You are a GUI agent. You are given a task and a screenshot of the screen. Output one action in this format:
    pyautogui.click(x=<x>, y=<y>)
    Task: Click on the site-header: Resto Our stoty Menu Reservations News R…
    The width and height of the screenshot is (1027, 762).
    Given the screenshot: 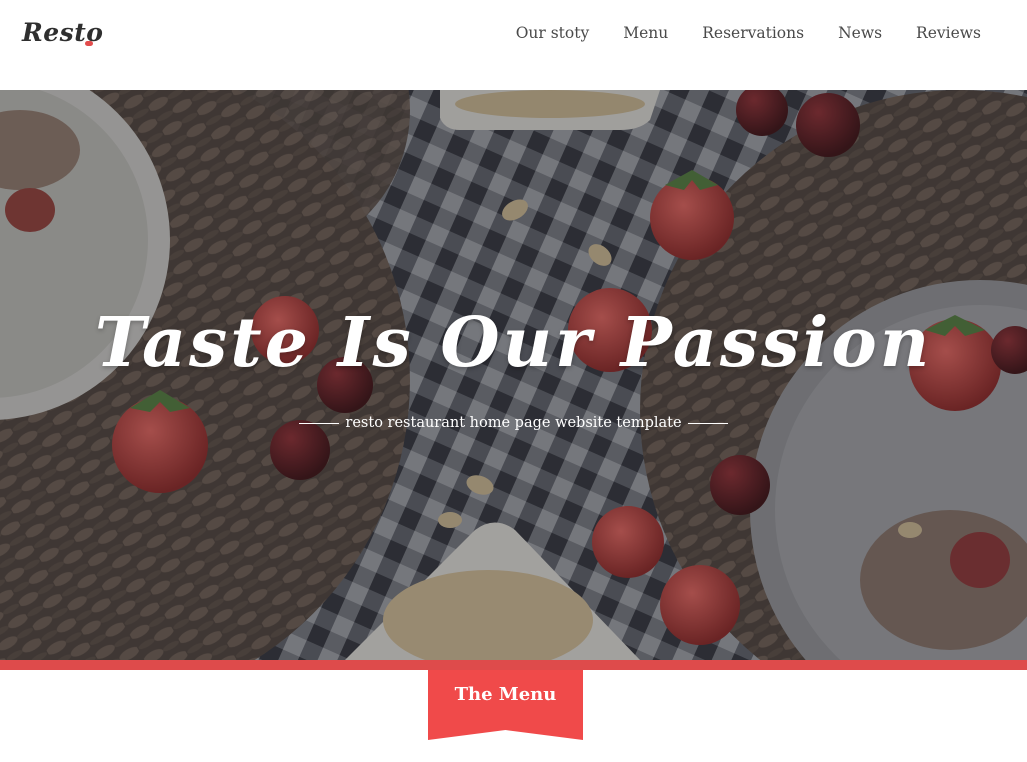 What is the action you would take?
    pyautogui.click(x=513, y=45)
    